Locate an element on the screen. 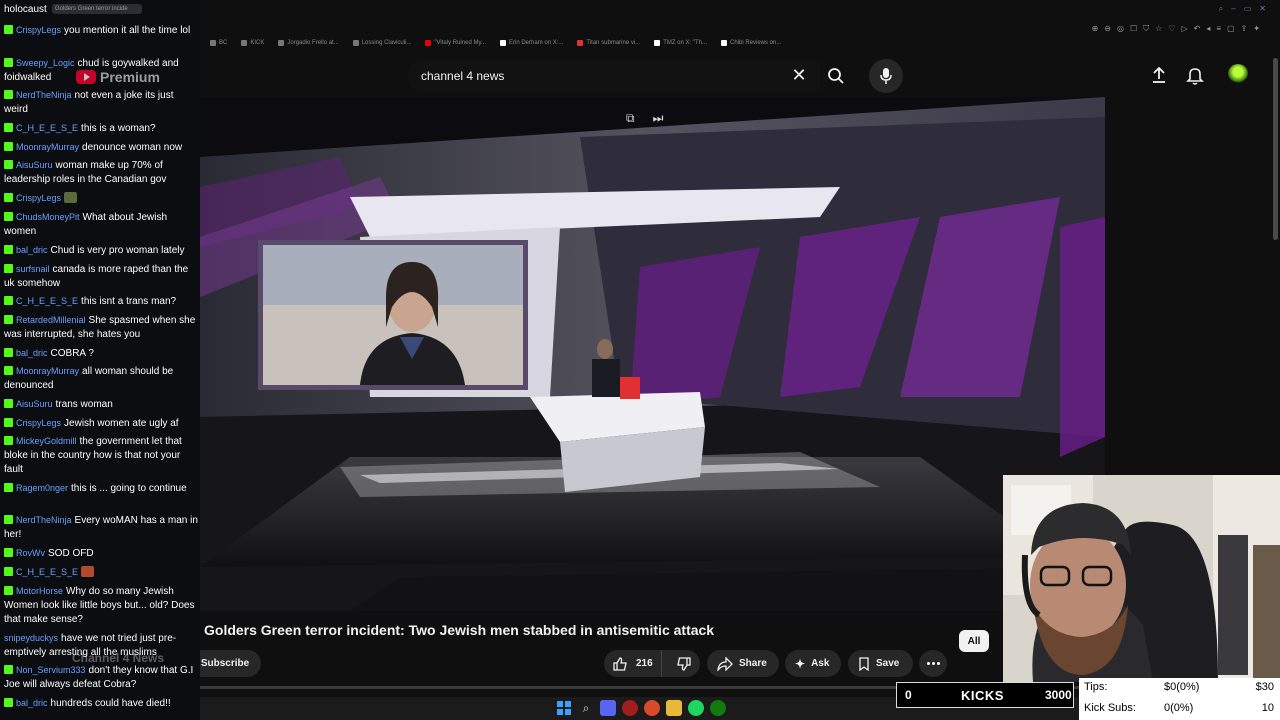 The width and height of the screenshot is (1280, 720). account-avatar is located at coordinates (1238, 74).